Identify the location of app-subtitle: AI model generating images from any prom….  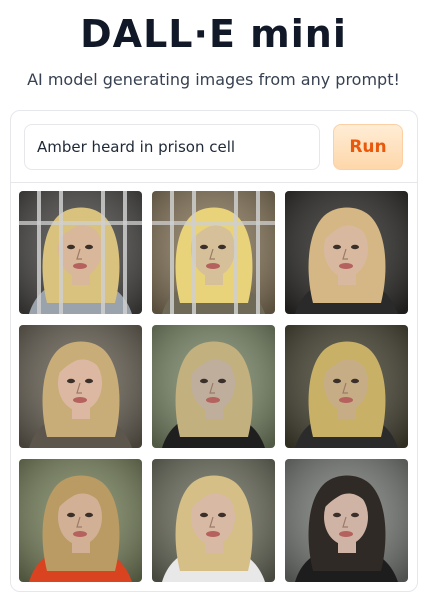
(213, 79).